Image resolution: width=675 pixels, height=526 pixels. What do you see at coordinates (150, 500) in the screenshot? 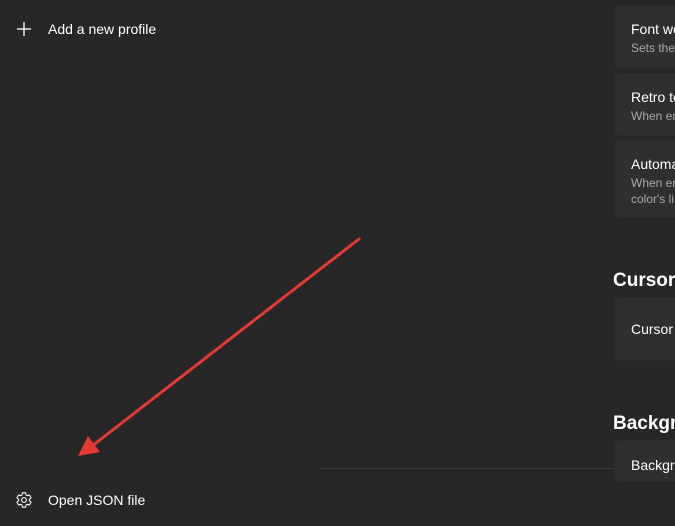
I see `open-json-file-button: Open JSON file` at bounding box center [150, 500].